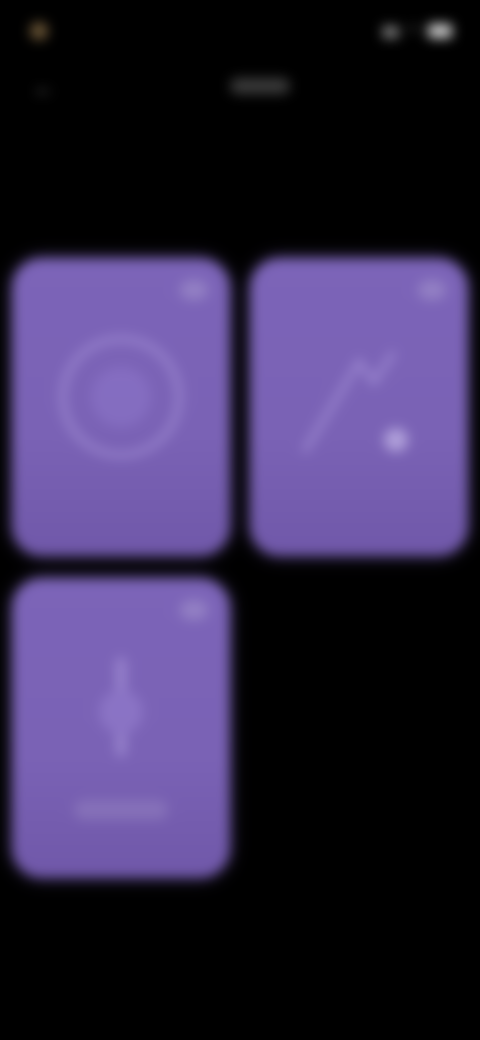 This screenshot has width=480, height=1040. Describe the element at coordinates (390, 31) in the screenshot. I see `signal-icon: ▮▮` at that location.